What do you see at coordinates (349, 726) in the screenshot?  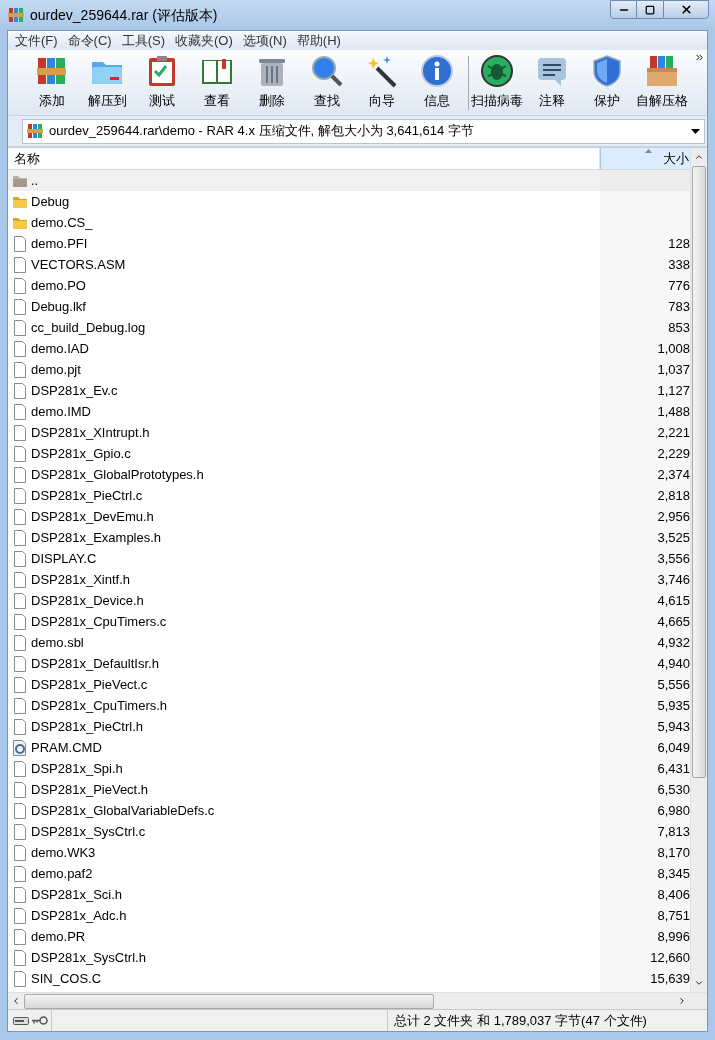 I see `file-row: DSP281x_PieCtrl.h 5,943` at bounding box center [349, 726].